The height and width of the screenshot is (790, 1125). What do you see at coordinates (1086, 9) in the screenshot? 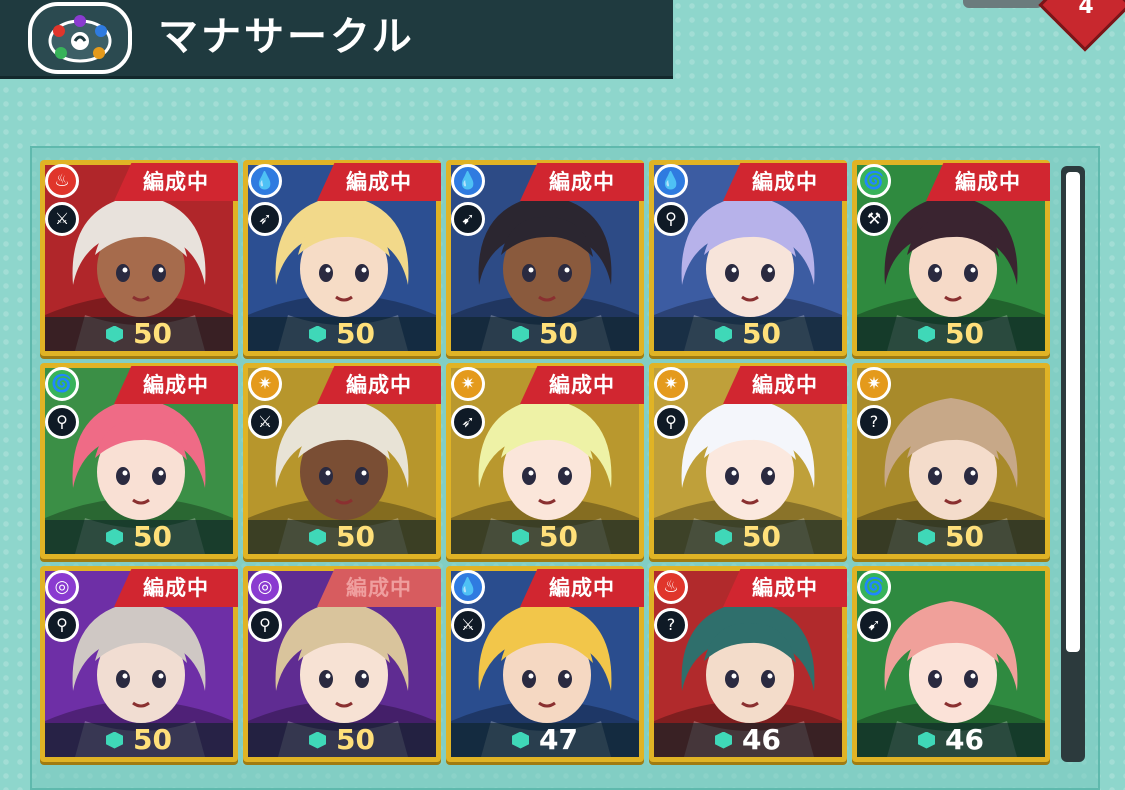
I see `notification-count: 4` at bounding box center [1086, 9].